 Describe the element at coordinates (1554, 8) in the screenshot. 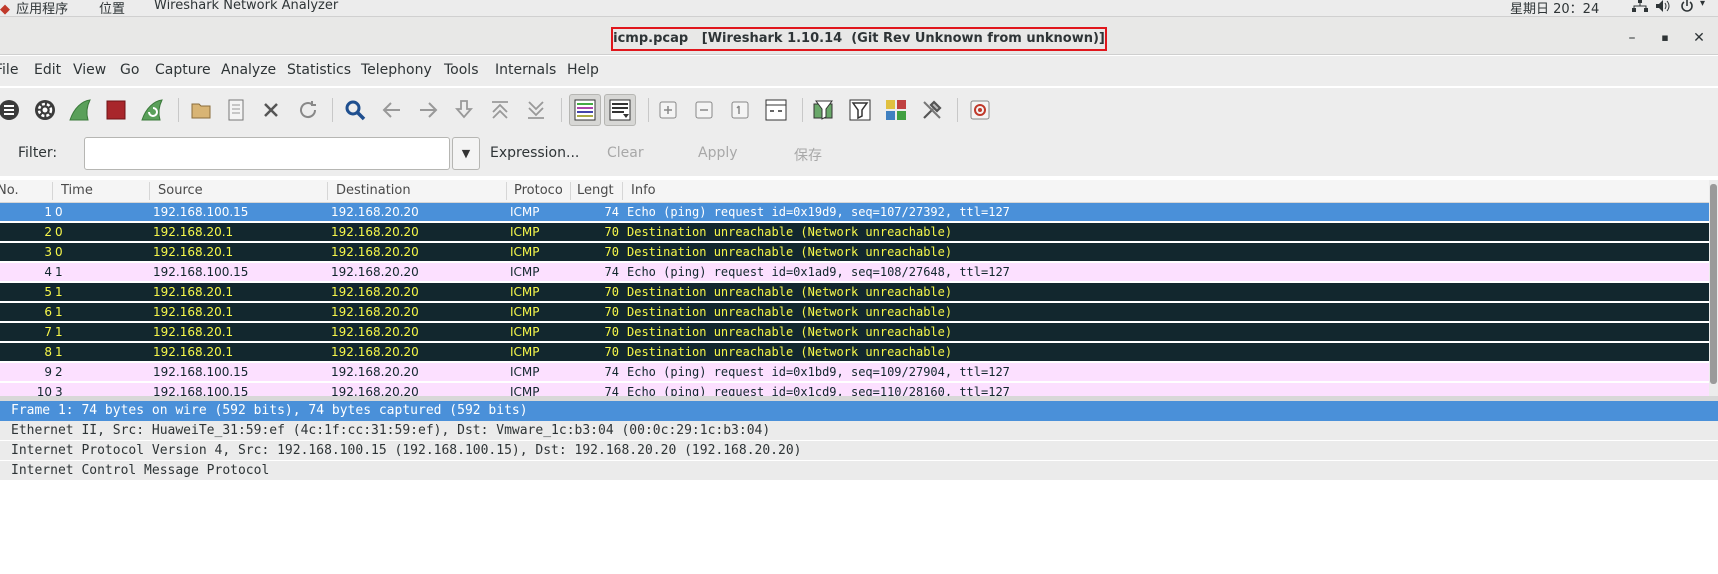

I see `clock: 星期日 20：24` at that location.